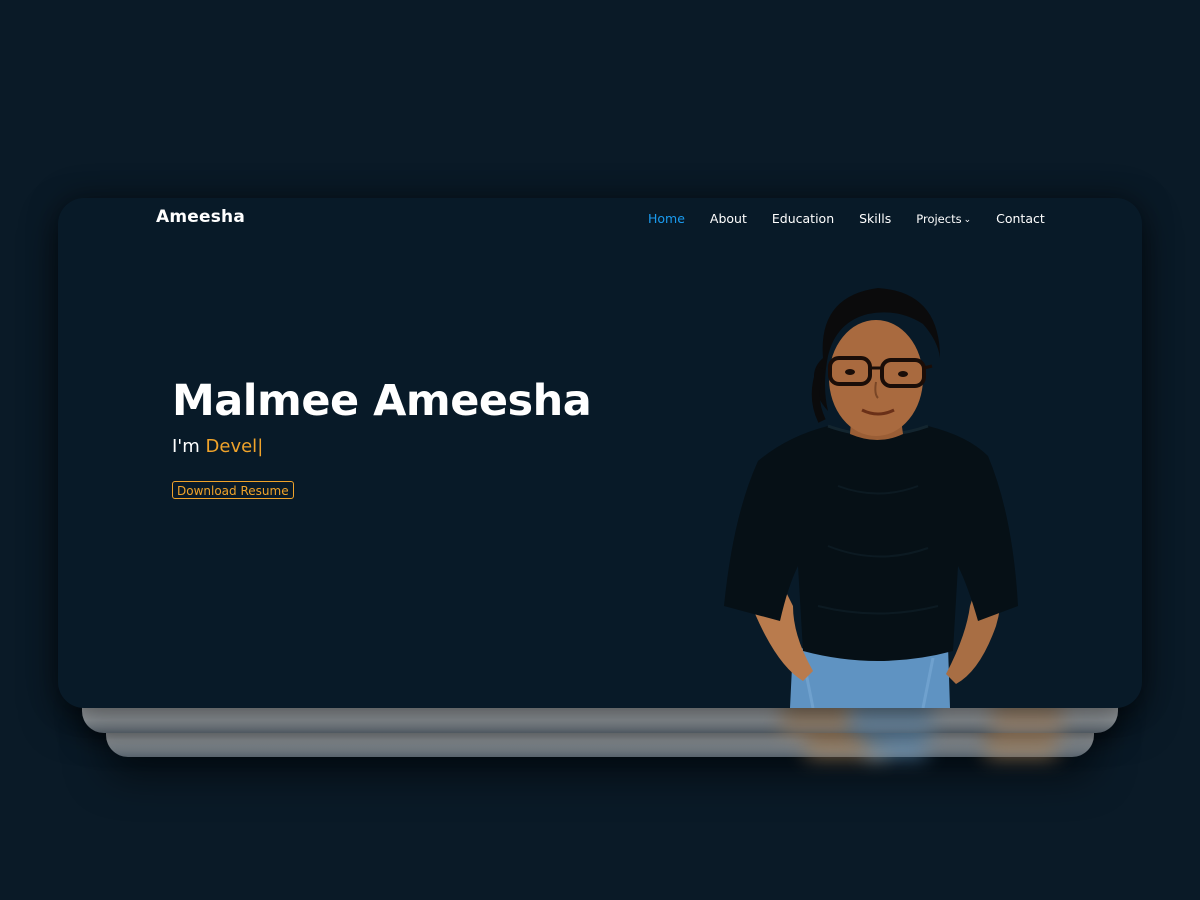 This screenshot has width=1200, height=900. What do you see at coordinates (875, 218) in the screenshot?
I see `nav-item-skills: Skills` at bounding box center [875, 218].